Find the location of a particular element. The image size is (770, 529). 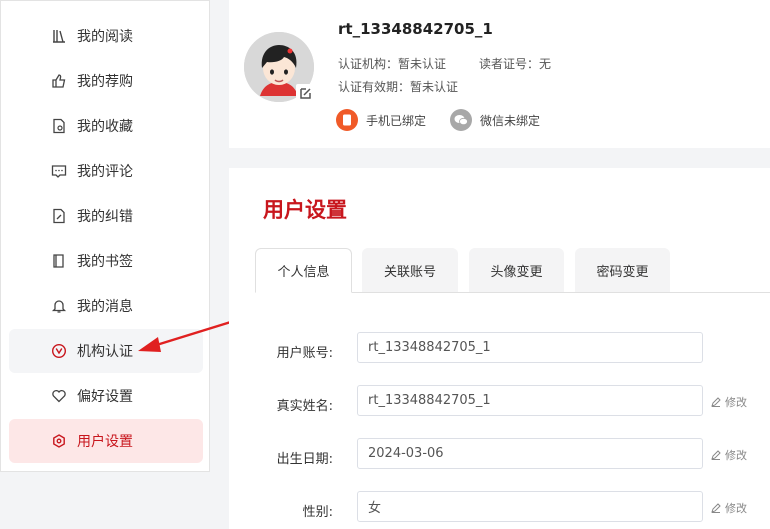

phone-icon is located at coordinates (347, 120).